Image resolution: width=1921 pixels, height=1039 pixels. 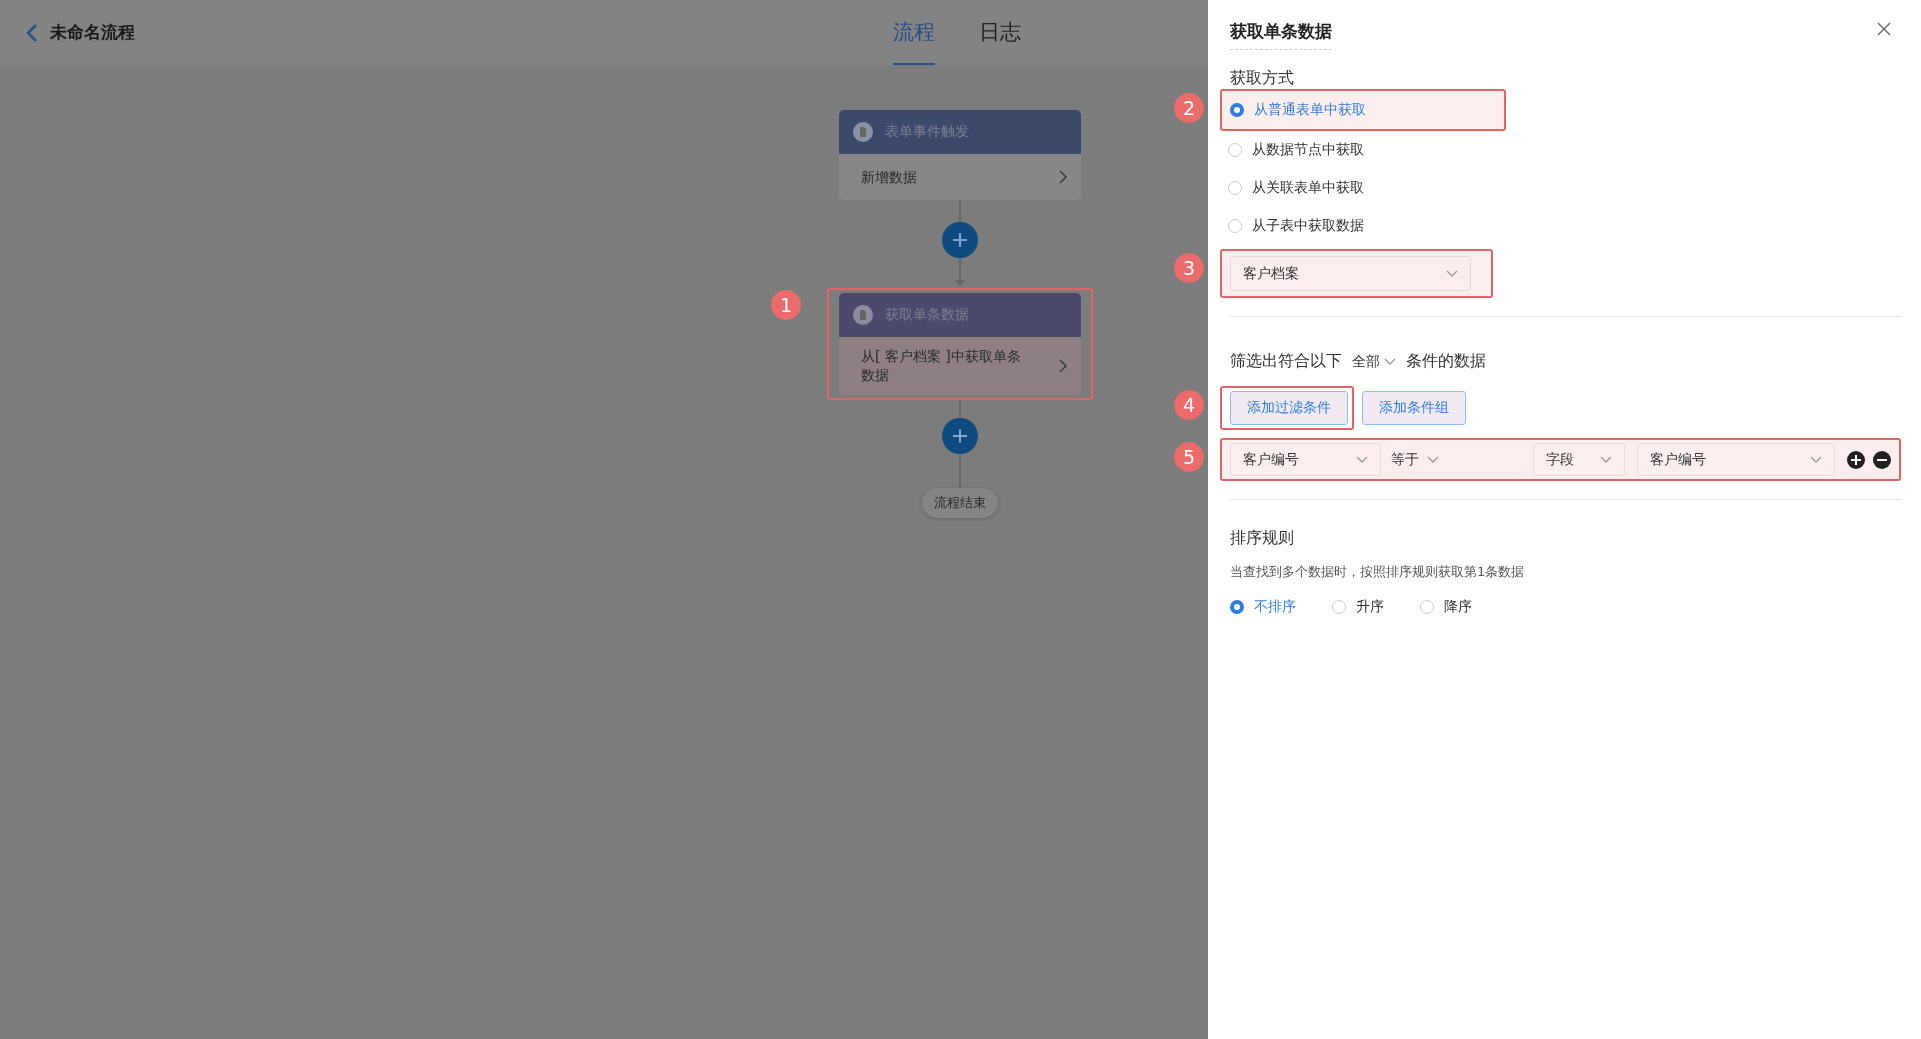 I want to click on filter-label: 筛选出符合以下, so click(x=1286, y=361).